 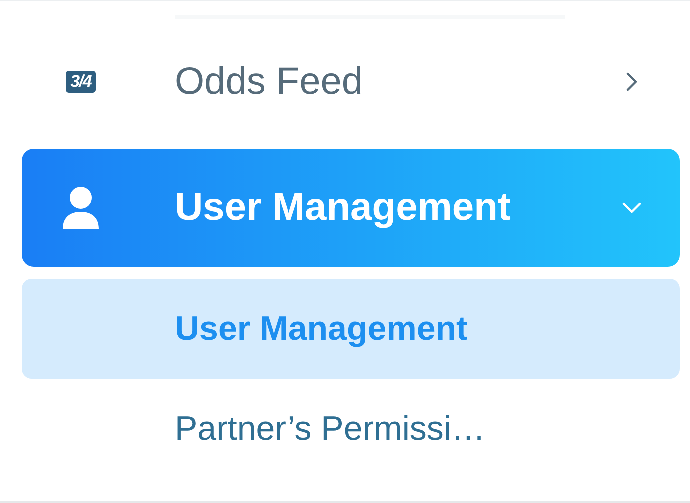 What do you see at coordinates (269, 82) in the screenshot?
I see `menu-label: Odds Feed` at bounding box center [269, 82].